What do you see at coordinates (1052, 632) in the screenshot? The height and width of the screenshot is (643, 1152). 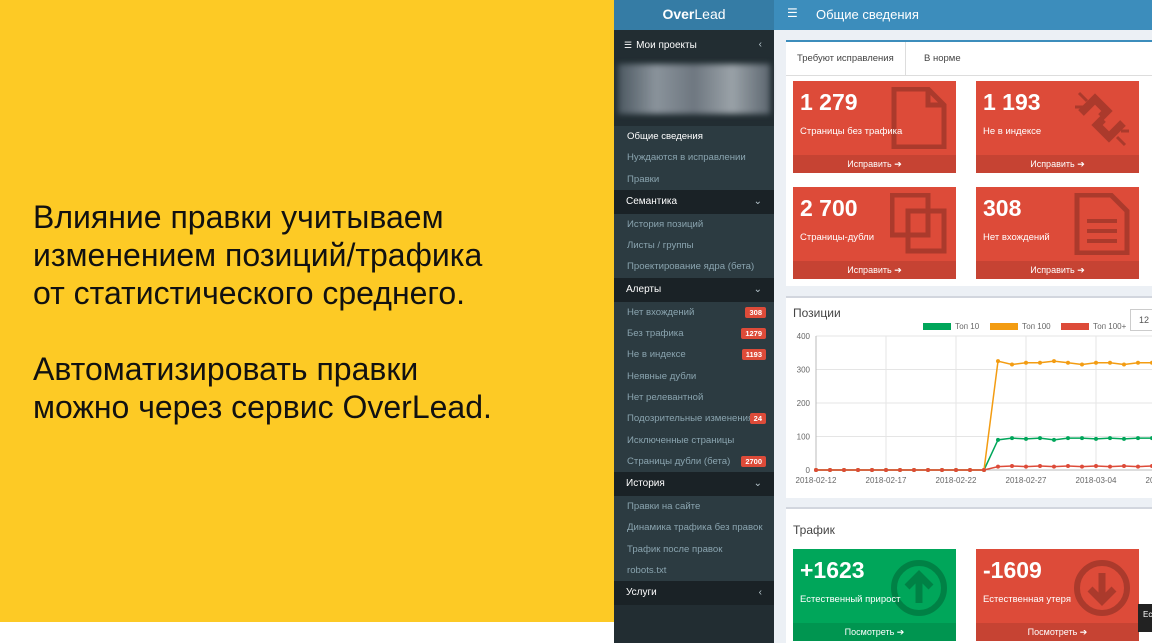 I see `view-label: Посмотреть` at bounding box center [1052, 632].